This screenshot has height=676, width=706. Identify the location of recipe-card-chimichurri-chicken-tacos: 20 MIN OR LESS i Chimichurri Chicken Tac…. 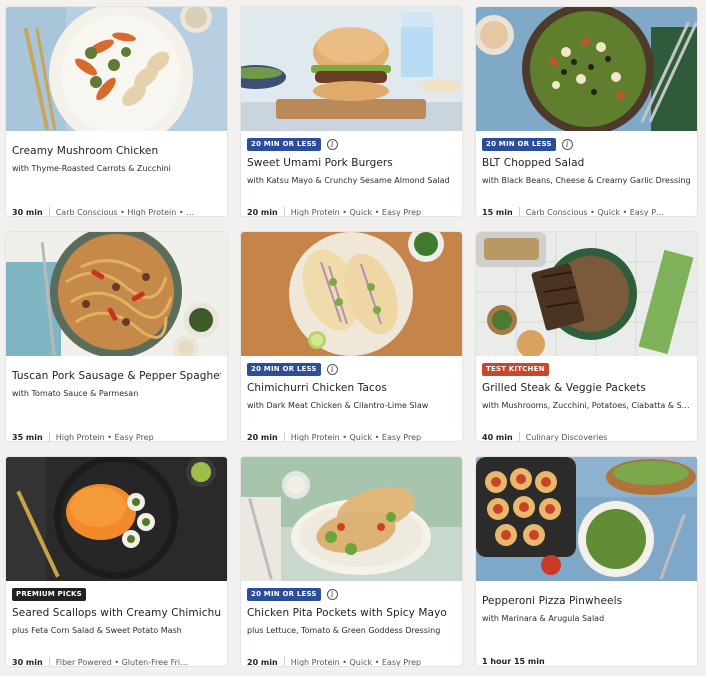
(351, 336).